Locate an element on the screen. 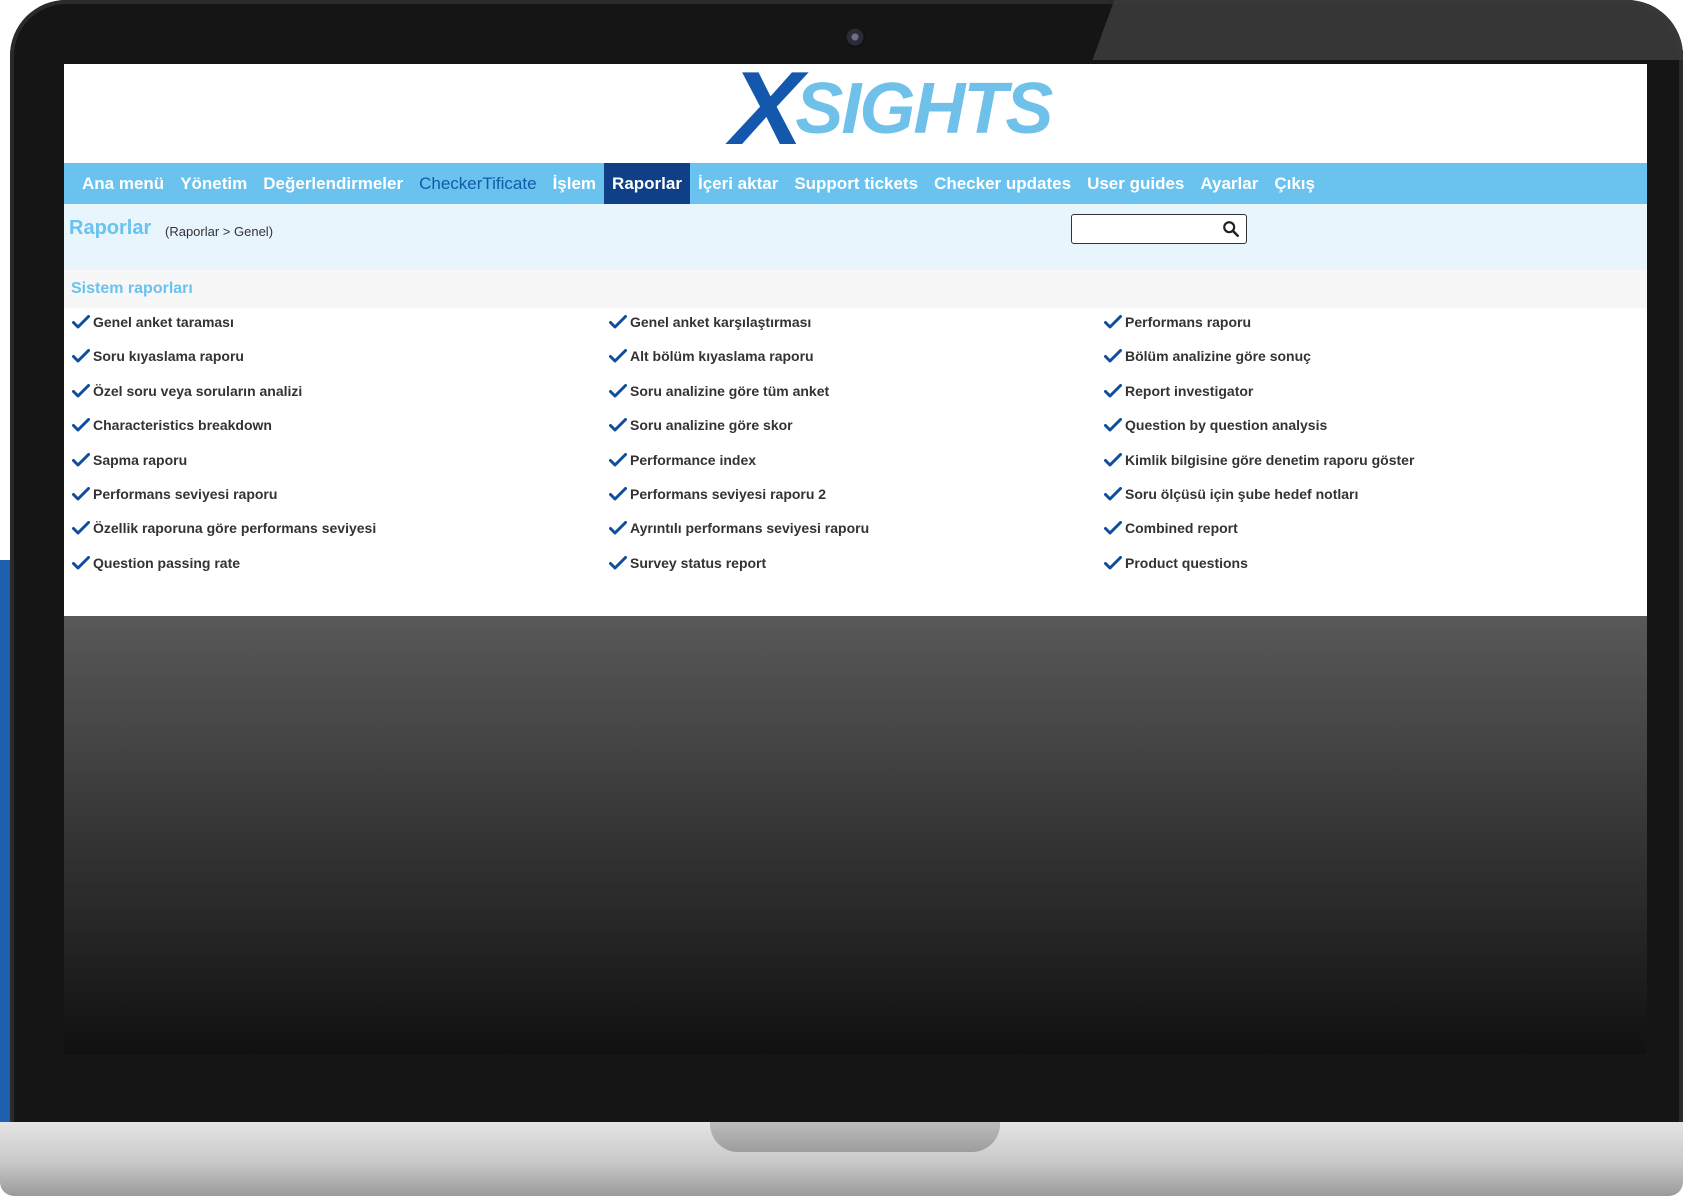 The width and height of the screenshot is (1683, 1196). nav-item-y-netim: Yönetim is located at coordinates (213, 183).